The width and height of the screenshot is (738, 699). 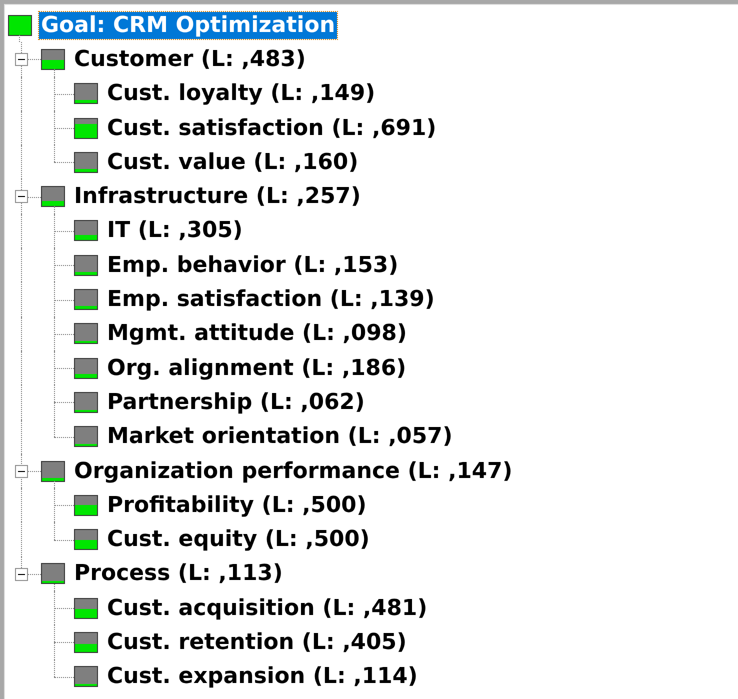 What do you see at coordinates (190, 59) in the screenshot?
I see `tree-item: Customer (L: ,483)` at bounding box center [190, 59].